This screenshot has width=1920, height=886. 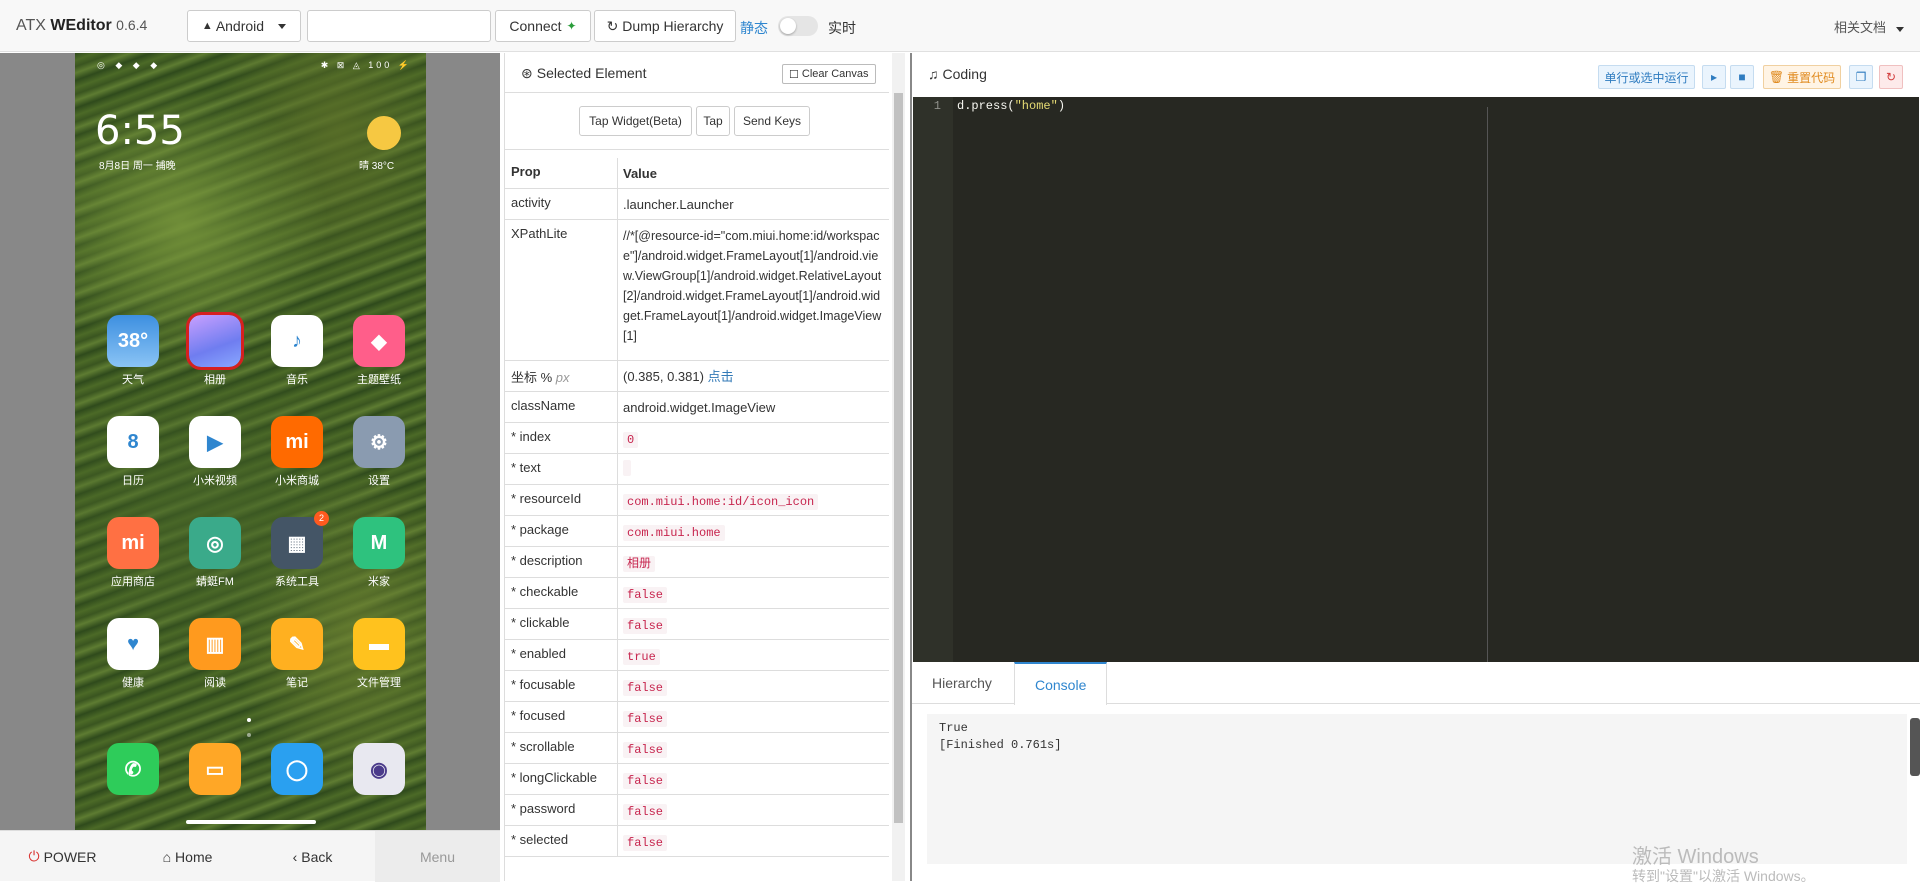 What do you see at coordinates (1802, 77) in the screenshot?
I see `reset-code-button: 🗑 重置代码` at bounding box center [1802, 77].